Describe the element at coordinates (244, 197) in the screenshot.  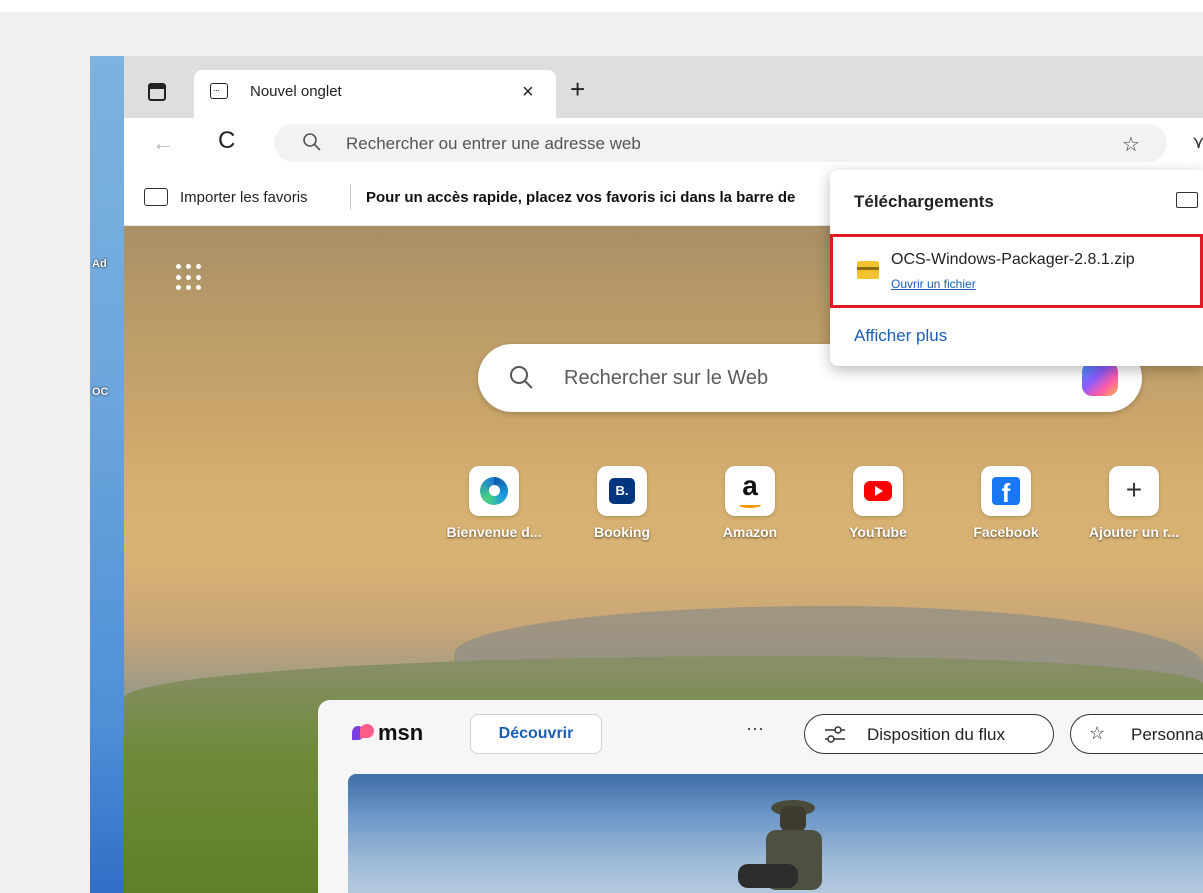
I see `import-favorites-button: Importer les favoris` at that location.